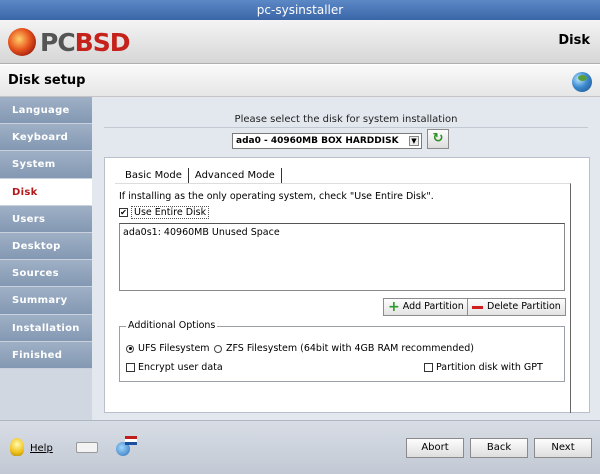  I want to click on encrypt-label: Encrypt user data, so click(180, 367).